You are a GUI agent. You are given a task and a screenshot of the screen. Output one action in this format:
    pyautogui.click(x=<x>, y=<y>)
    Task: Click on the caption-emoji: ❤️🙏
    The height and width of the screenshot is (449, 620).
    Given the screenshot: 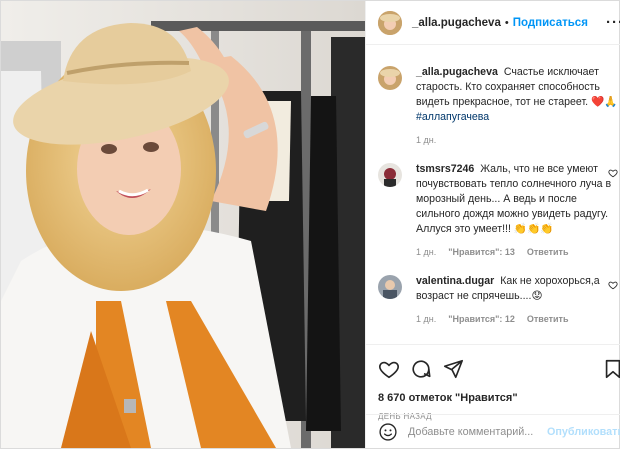 What is the action you would take?
    pyautogui.click(x=604, y=102)
    